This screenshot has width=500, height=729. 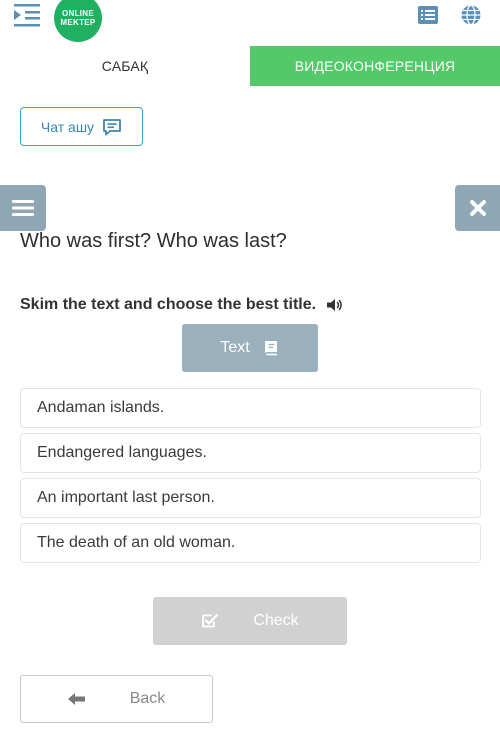 I want to click on close-icon, so click(x=477, y=208).